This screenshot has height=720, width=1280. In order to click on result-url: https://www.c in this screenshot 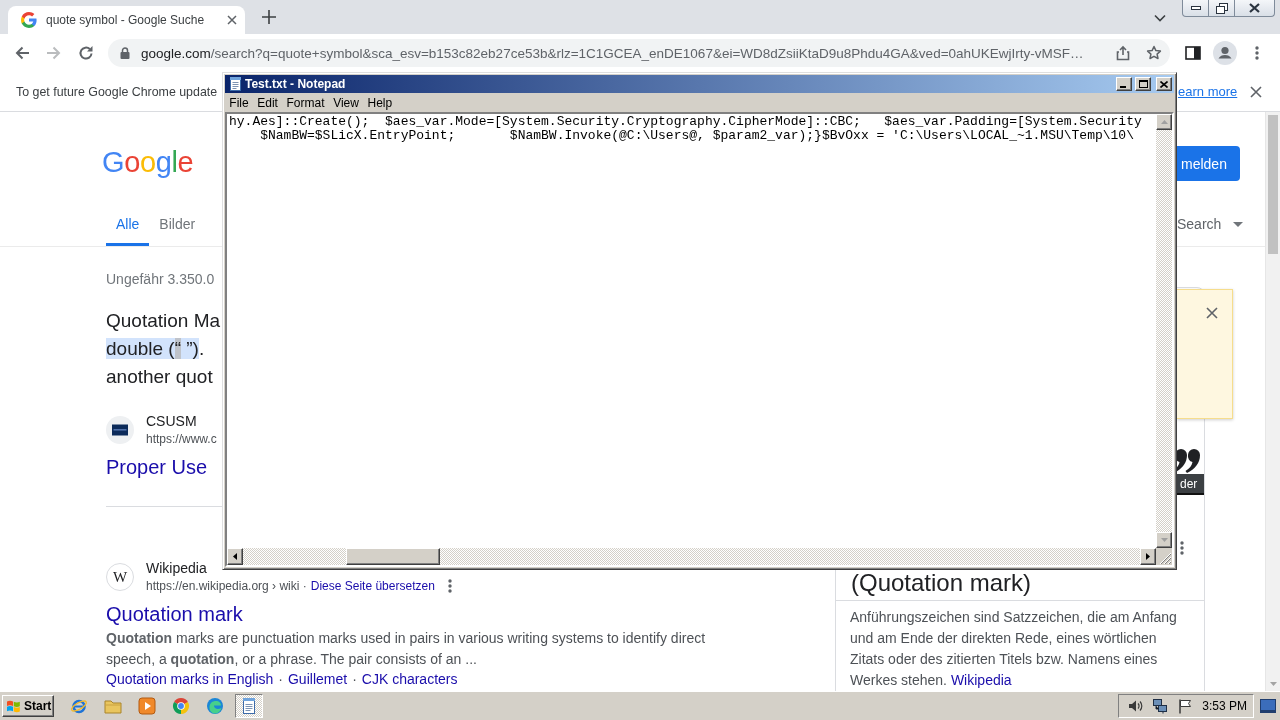, I will do `click(181, 439)`.